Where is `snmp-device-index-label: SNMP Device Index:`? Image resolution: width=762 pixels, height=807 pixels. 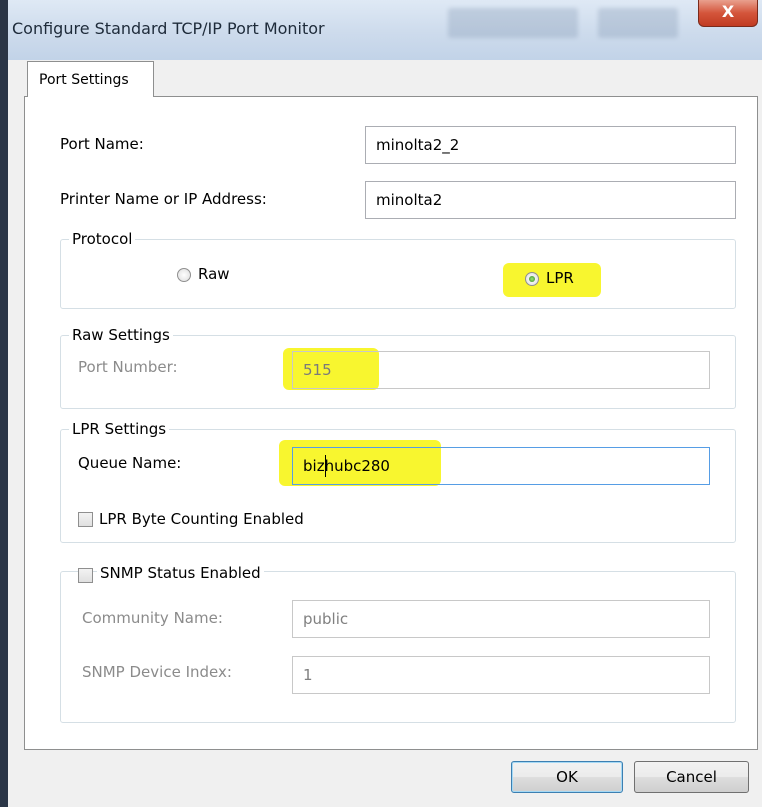 snmp-device-index-label: SNMP Device Index: is located at coordinates (157, 672).